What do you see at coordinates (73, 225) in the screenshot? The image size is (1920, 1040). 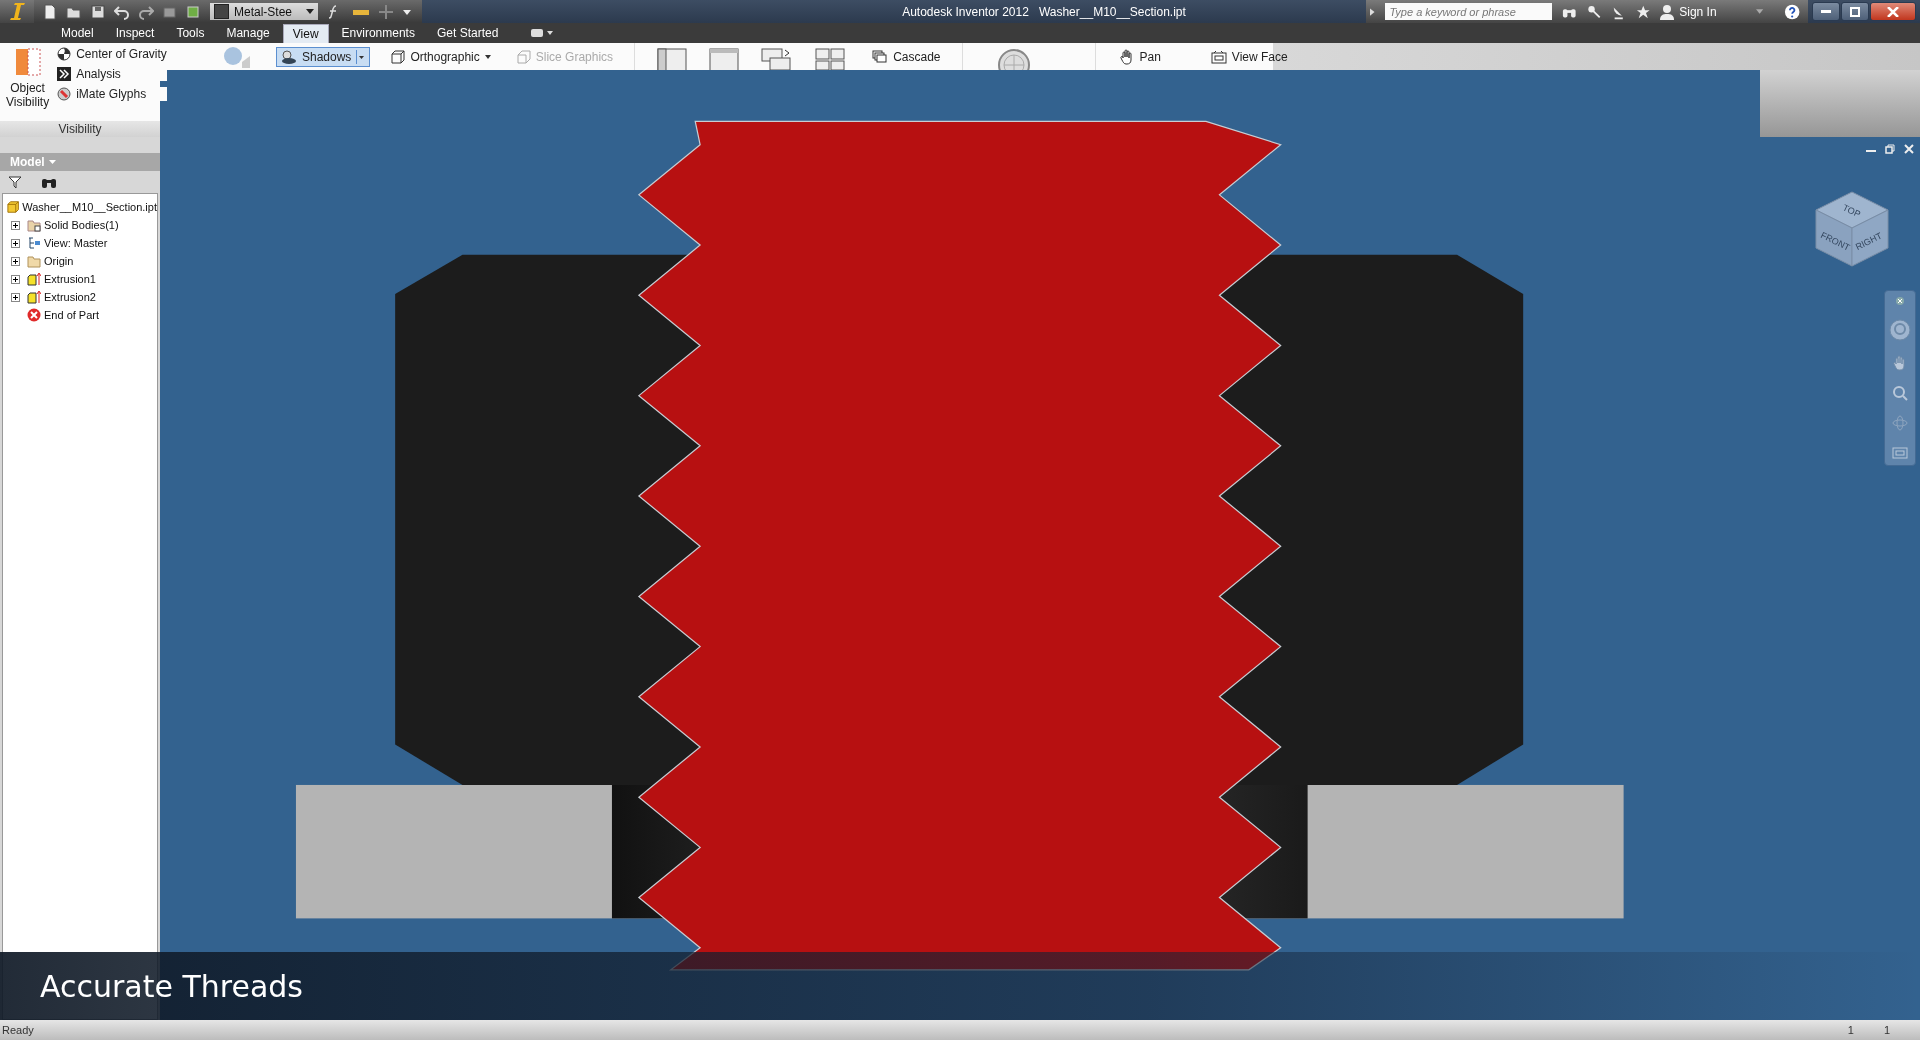 I see `tree-item: Solid Bodies(1)` at bounding box center [73, 225].